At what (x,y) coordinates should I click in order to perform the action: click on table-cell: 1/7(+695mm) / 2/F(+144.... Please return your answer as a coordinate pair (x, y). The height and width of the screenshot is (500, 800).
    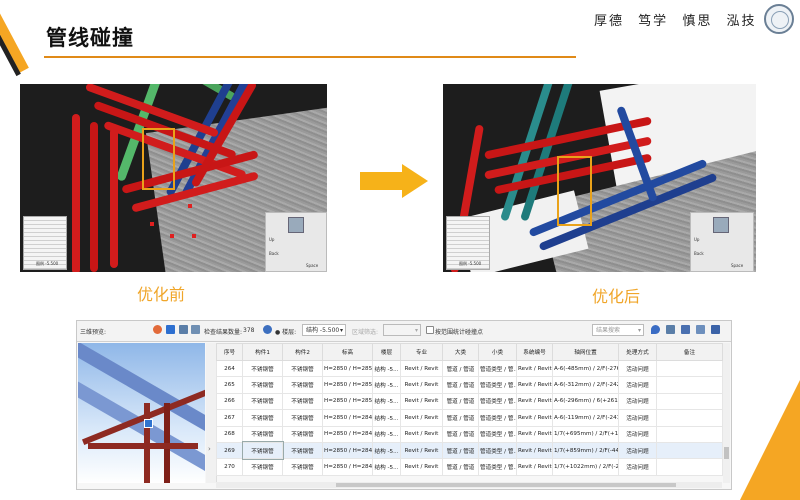
    Looking at the image, I should click on (585, 434).